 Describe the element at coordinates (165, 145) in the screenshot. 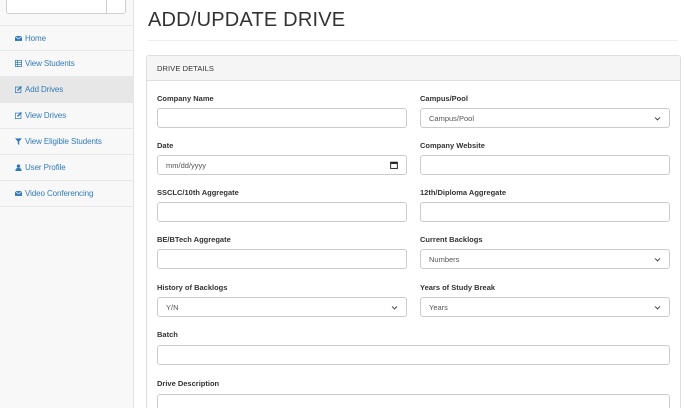

I see `date-label: Date` at that location.